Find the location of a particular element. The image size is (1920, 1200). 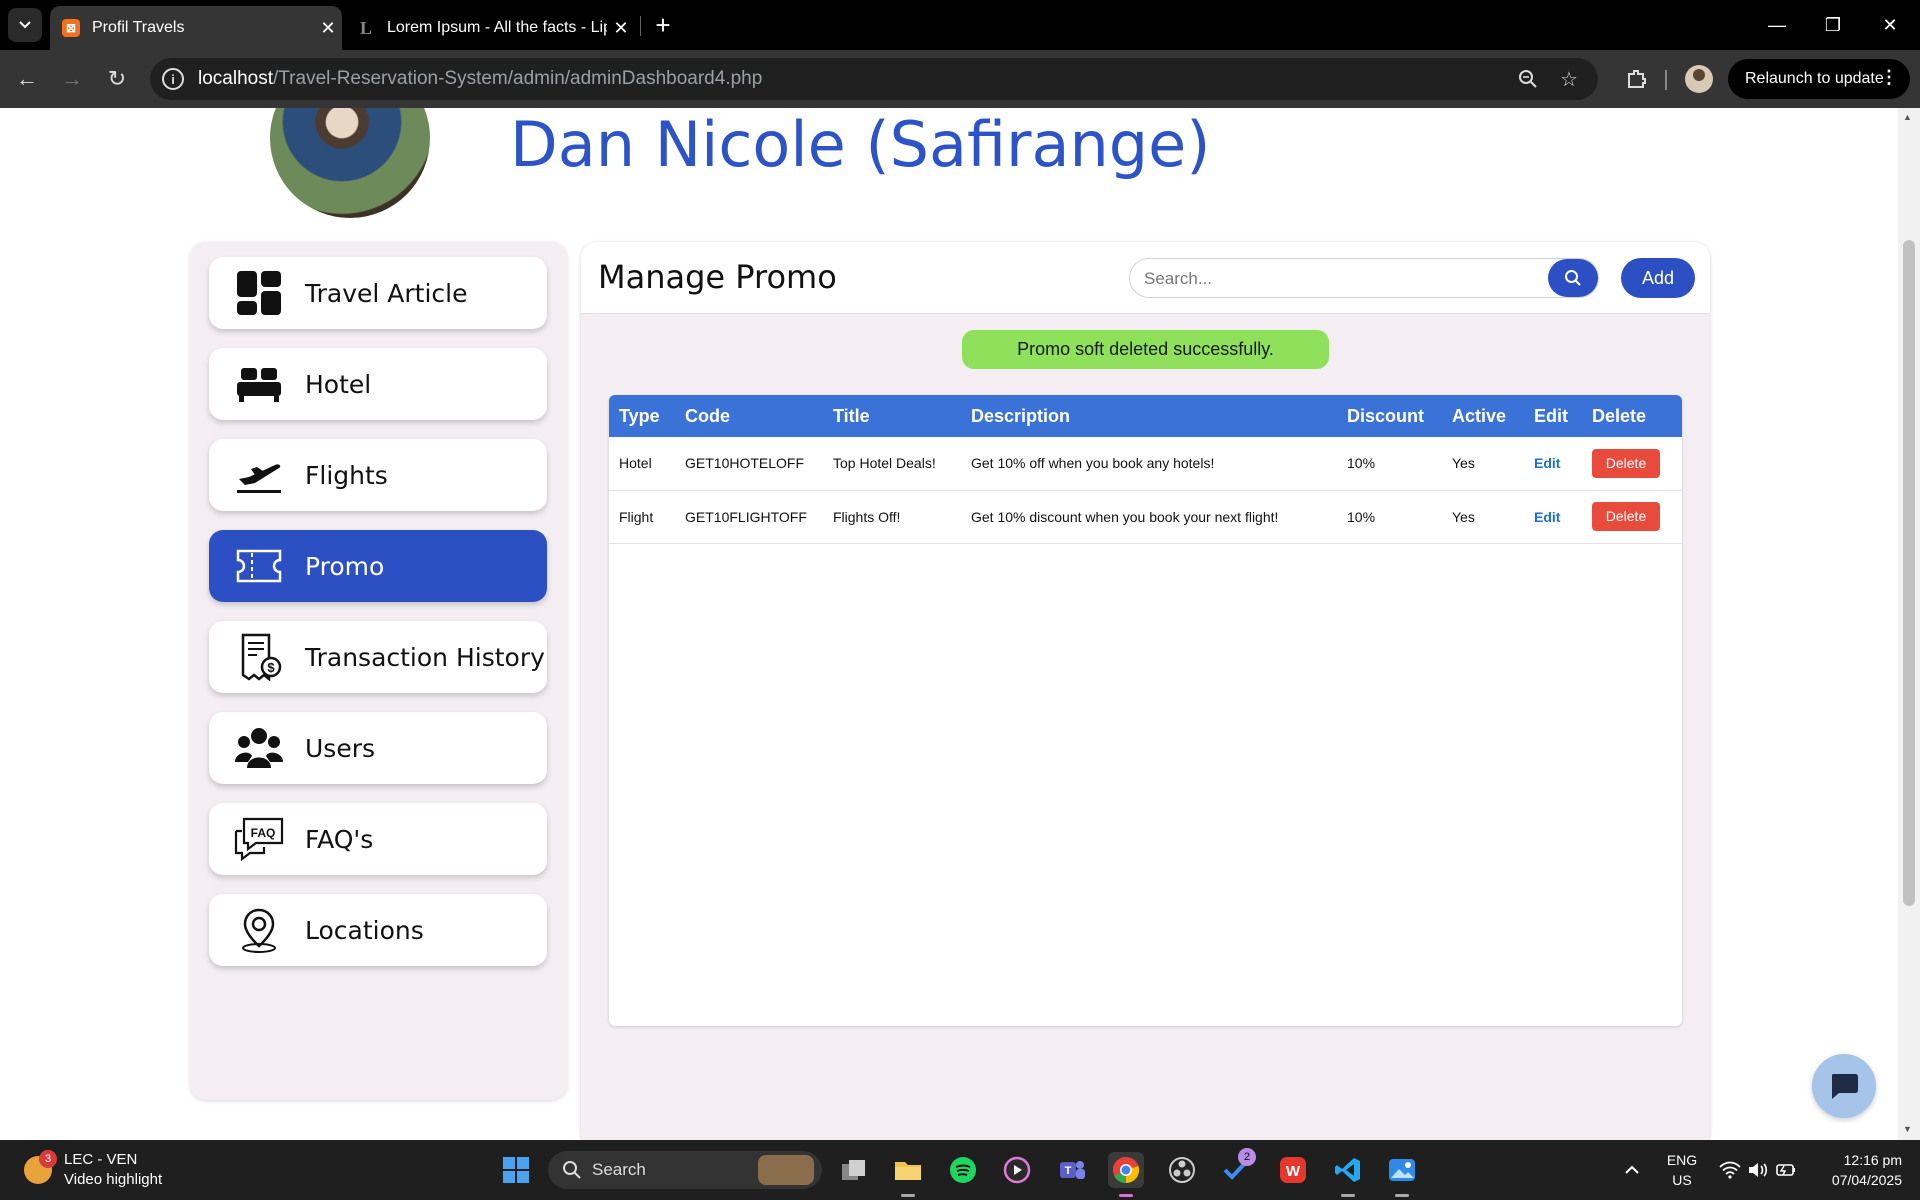

sidebar-item-promo: Promo is located at coordinates (378, 566).